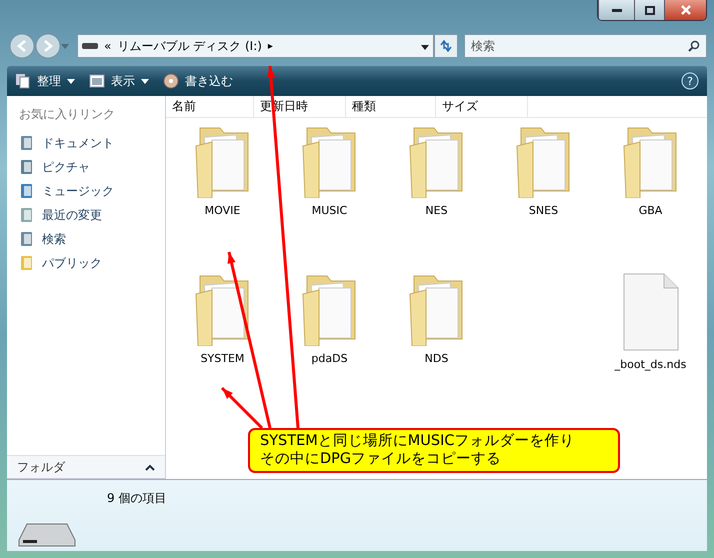 This screenshot has width=714, height=558. What do you see at coordinates (381, 459) in the screenshot?
I see `callout-text: その中にDPGファイルをコピーする` at bounding box center [381, 459].